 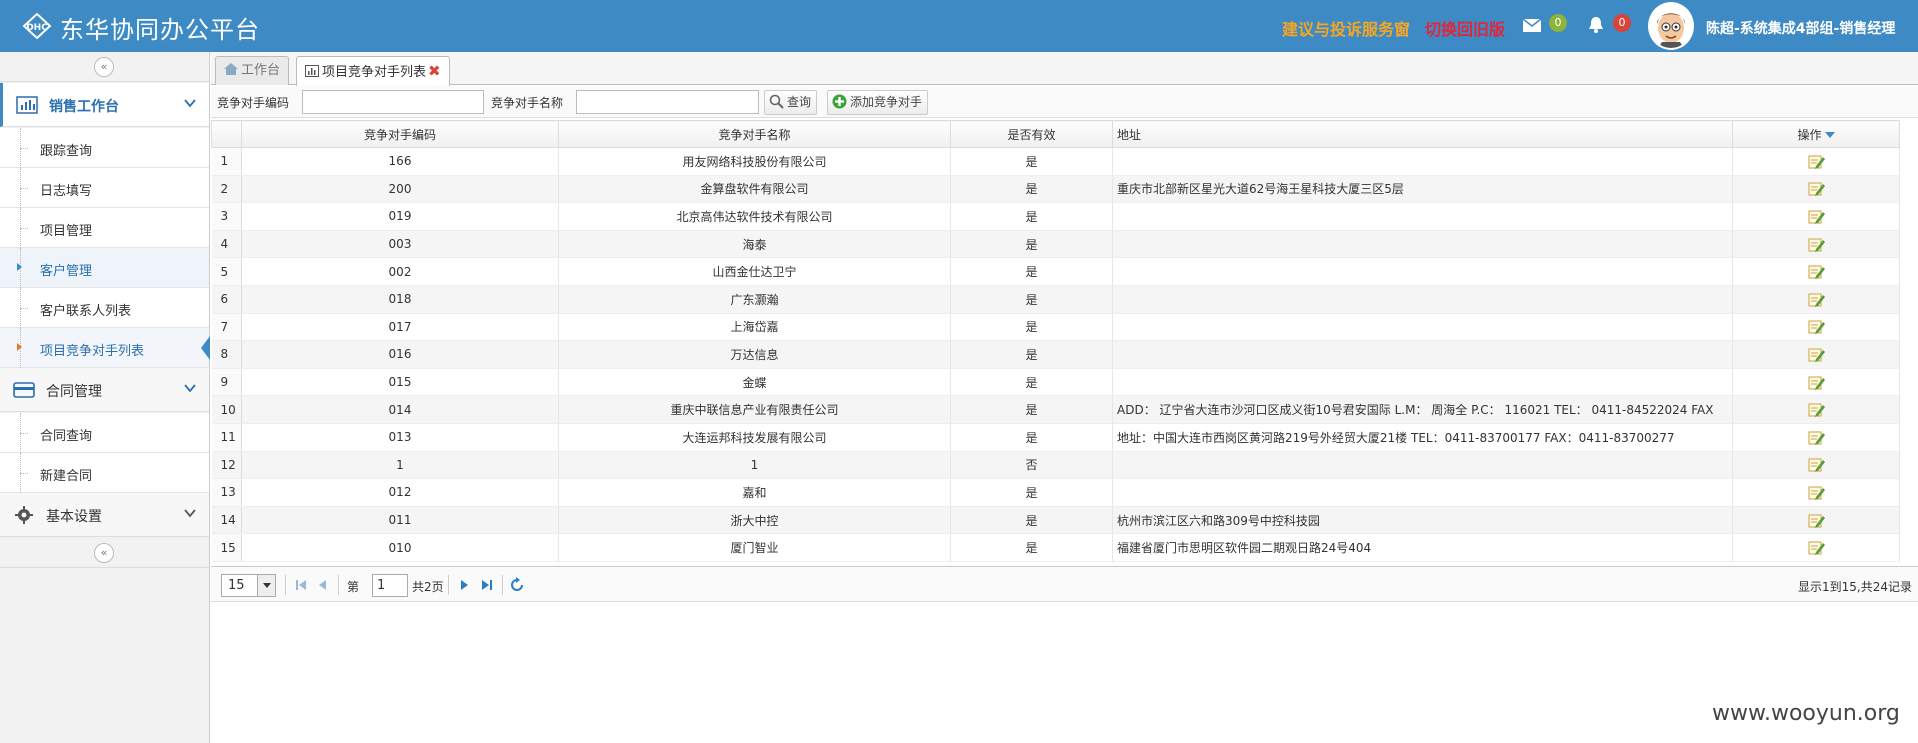 I want to click on tab-competitor-list: 项目竞争对手列表 ✖, so click(x=373, y=71).